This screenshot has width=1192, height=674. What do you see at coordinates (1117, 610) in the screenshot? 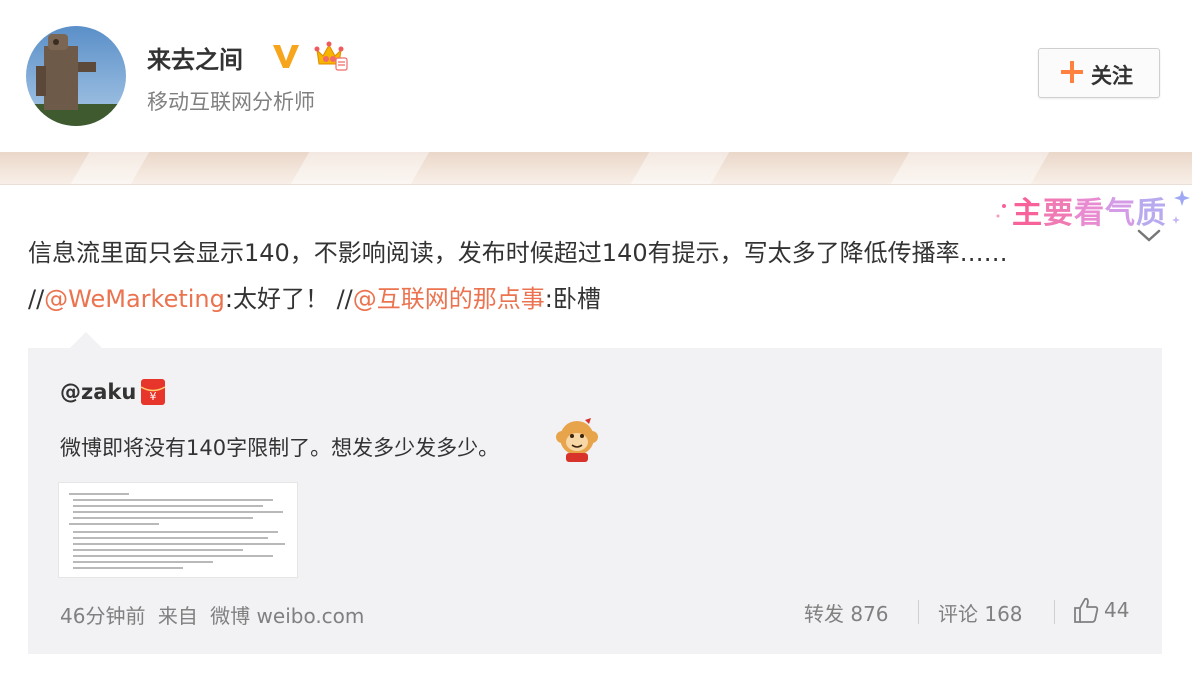
I see `like-count: 44` at bounding box center [1117, 610].